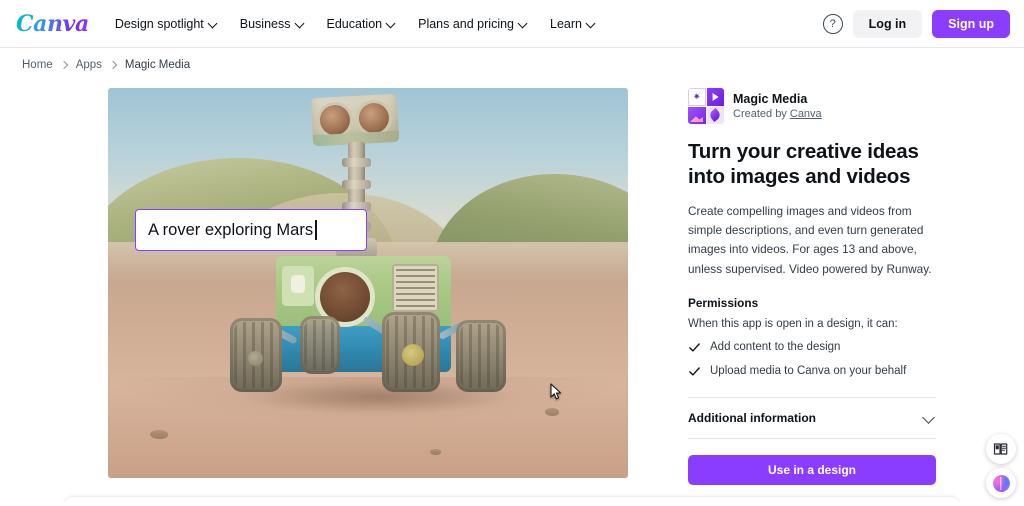 Image resolution: width=1024 pixels, height=506 pixels. What do you see at coordinates (374, 118) in the screenshot?
I see `rover-eye-right` at bounding box center [374, 118].